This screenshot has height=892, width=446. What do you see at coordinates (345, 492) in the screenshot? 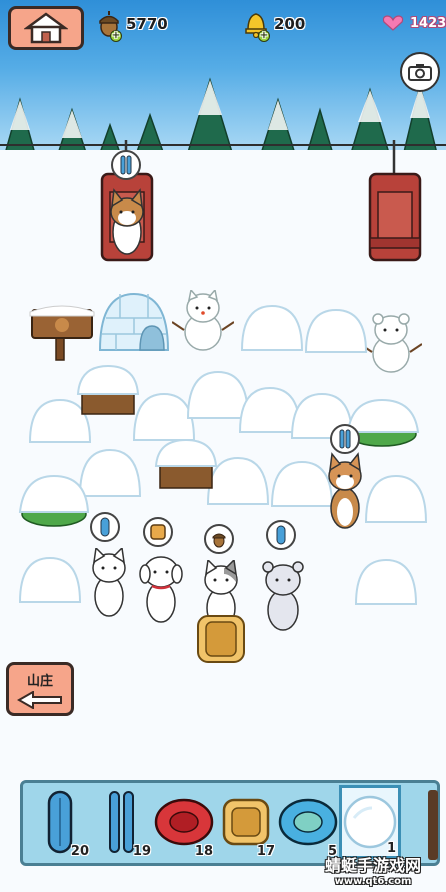
I see `corgi-visitor` at bounding box center [345, 492].